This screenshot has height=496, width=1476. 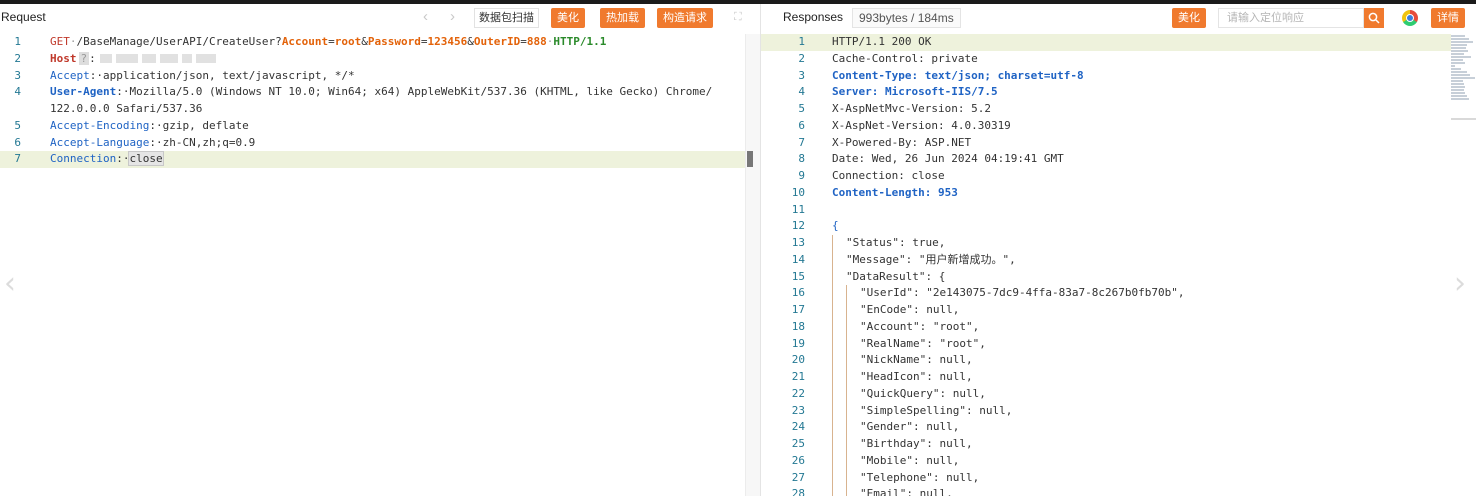 I want to click on response-beautify-button: 美化, so click(x=1189, y=18).